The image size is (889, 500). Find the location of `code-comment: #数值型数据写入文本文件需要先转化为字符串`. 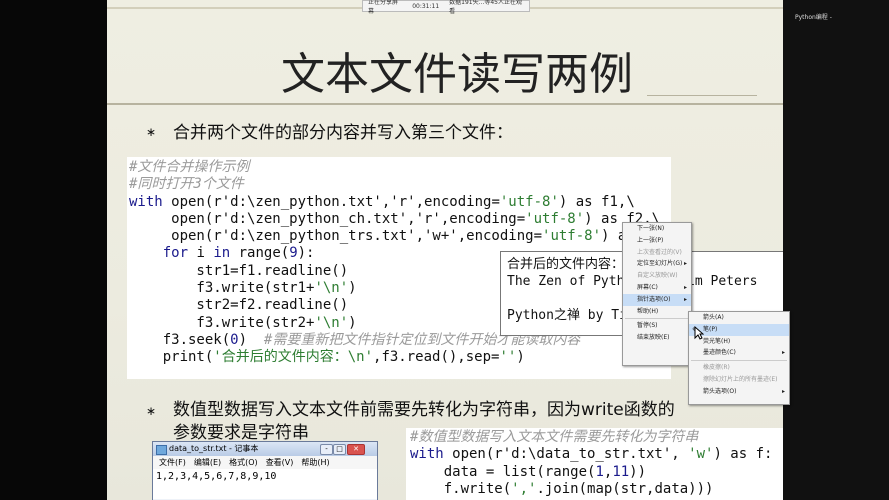

code-comment: #数值型数据写入文本文件需要先转化为字符串 is located at coordinates (554, 437).